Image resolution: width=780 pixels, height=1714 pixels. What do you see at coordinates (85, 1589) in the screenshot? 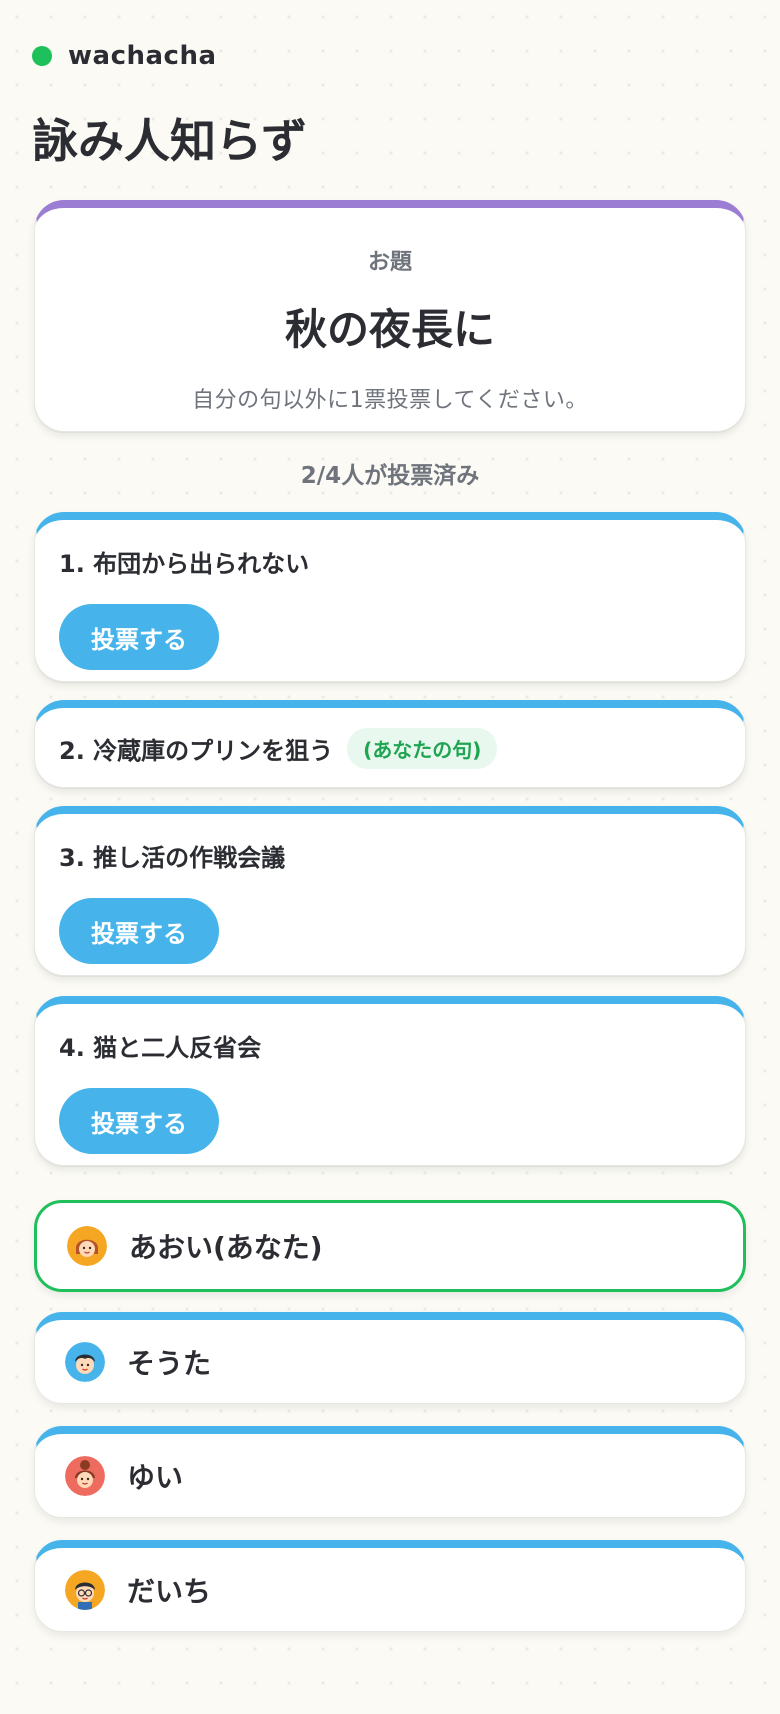
I see `boy-glasses-avatar-icon` at bounding box center [85, 1589].